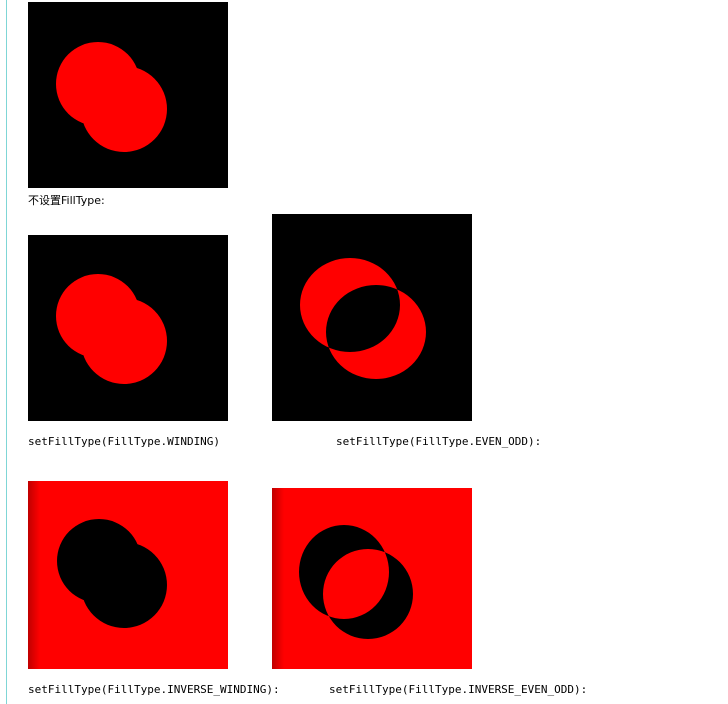 The image size is (728, 704). I want to click on canvas-inverse-winding, so click(128, 575).